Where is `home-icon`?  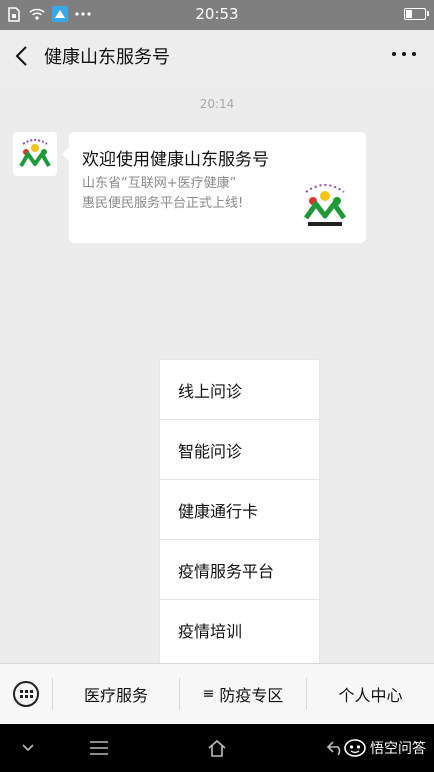
home-icon is located at coordinates (217, 748).